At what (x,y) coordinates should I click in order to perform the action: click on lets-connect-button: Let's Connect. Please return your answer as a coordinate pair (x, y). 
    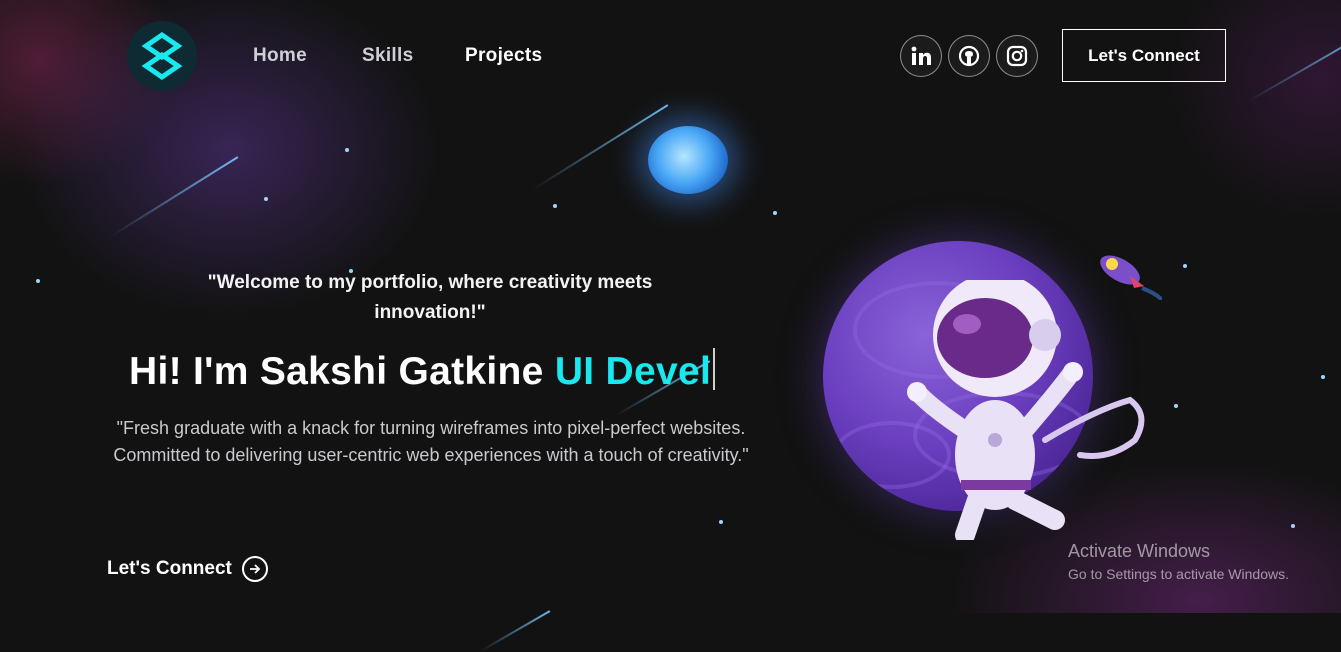
    Looking at the image, I should click on (1144, 55).